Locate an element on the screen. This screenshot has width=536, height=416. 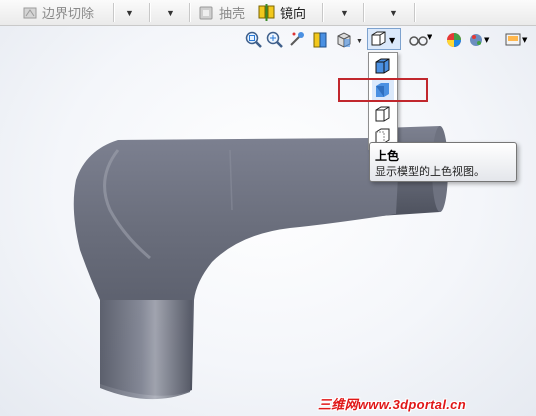
highlight-box is located at coordinates (383, 90).